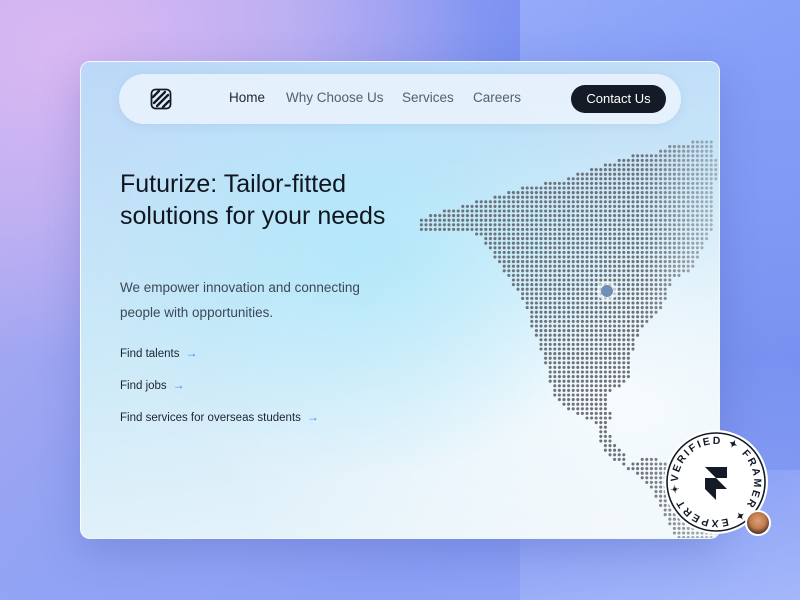 Image resolution: width=800 pixels, height=600 pixels. I want to click on location-marker-icon, so click(607, 291).